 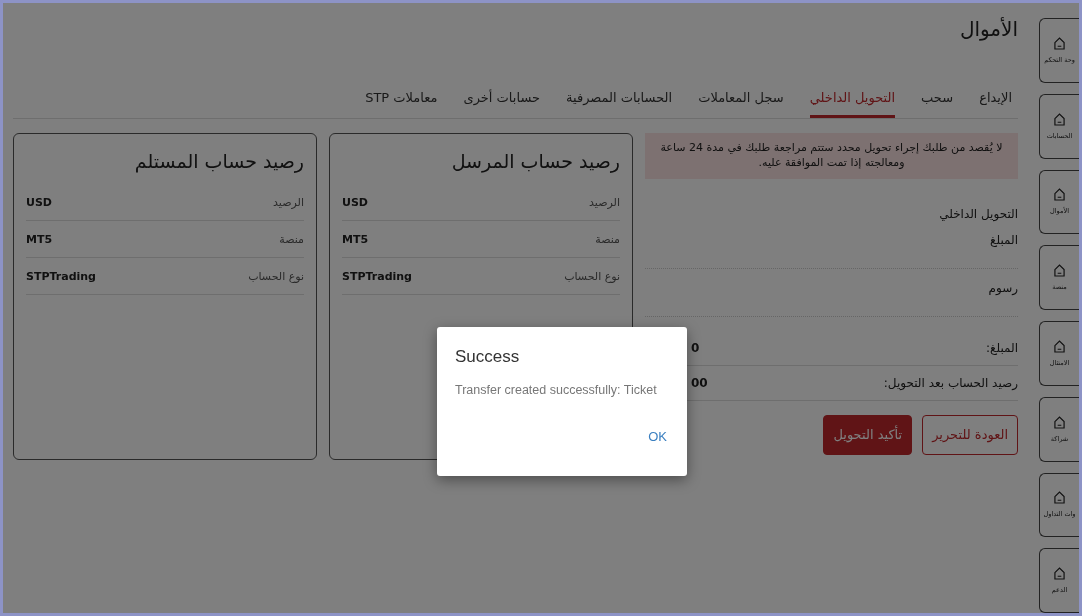 I want to click on notice-banner: لا يُقصد من طلبك إجراء تحويل محدد ستتم مراجعة طلبك في مدة 24 ساعة ومعالجته إذا تمت الموافقة عليه., so click(x=831, y=156).